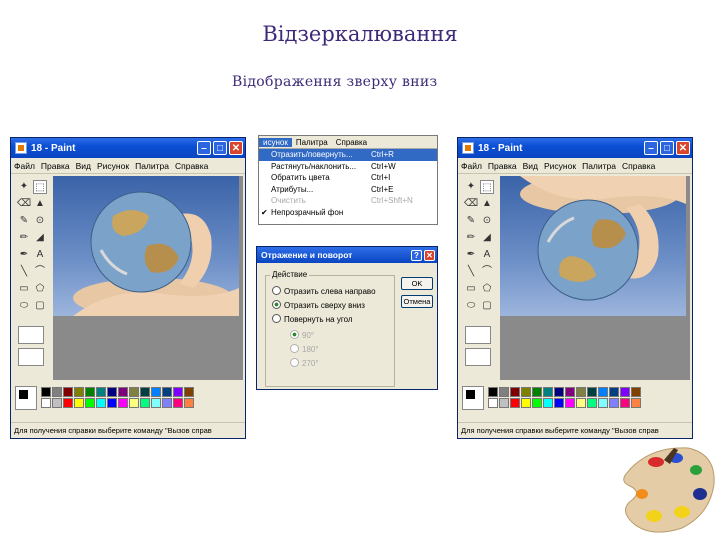 This screenshot has width=720, height=540. I want to click on menu-item-opaque-background: ✔ Непрозрачный фон, so click(348, 213).